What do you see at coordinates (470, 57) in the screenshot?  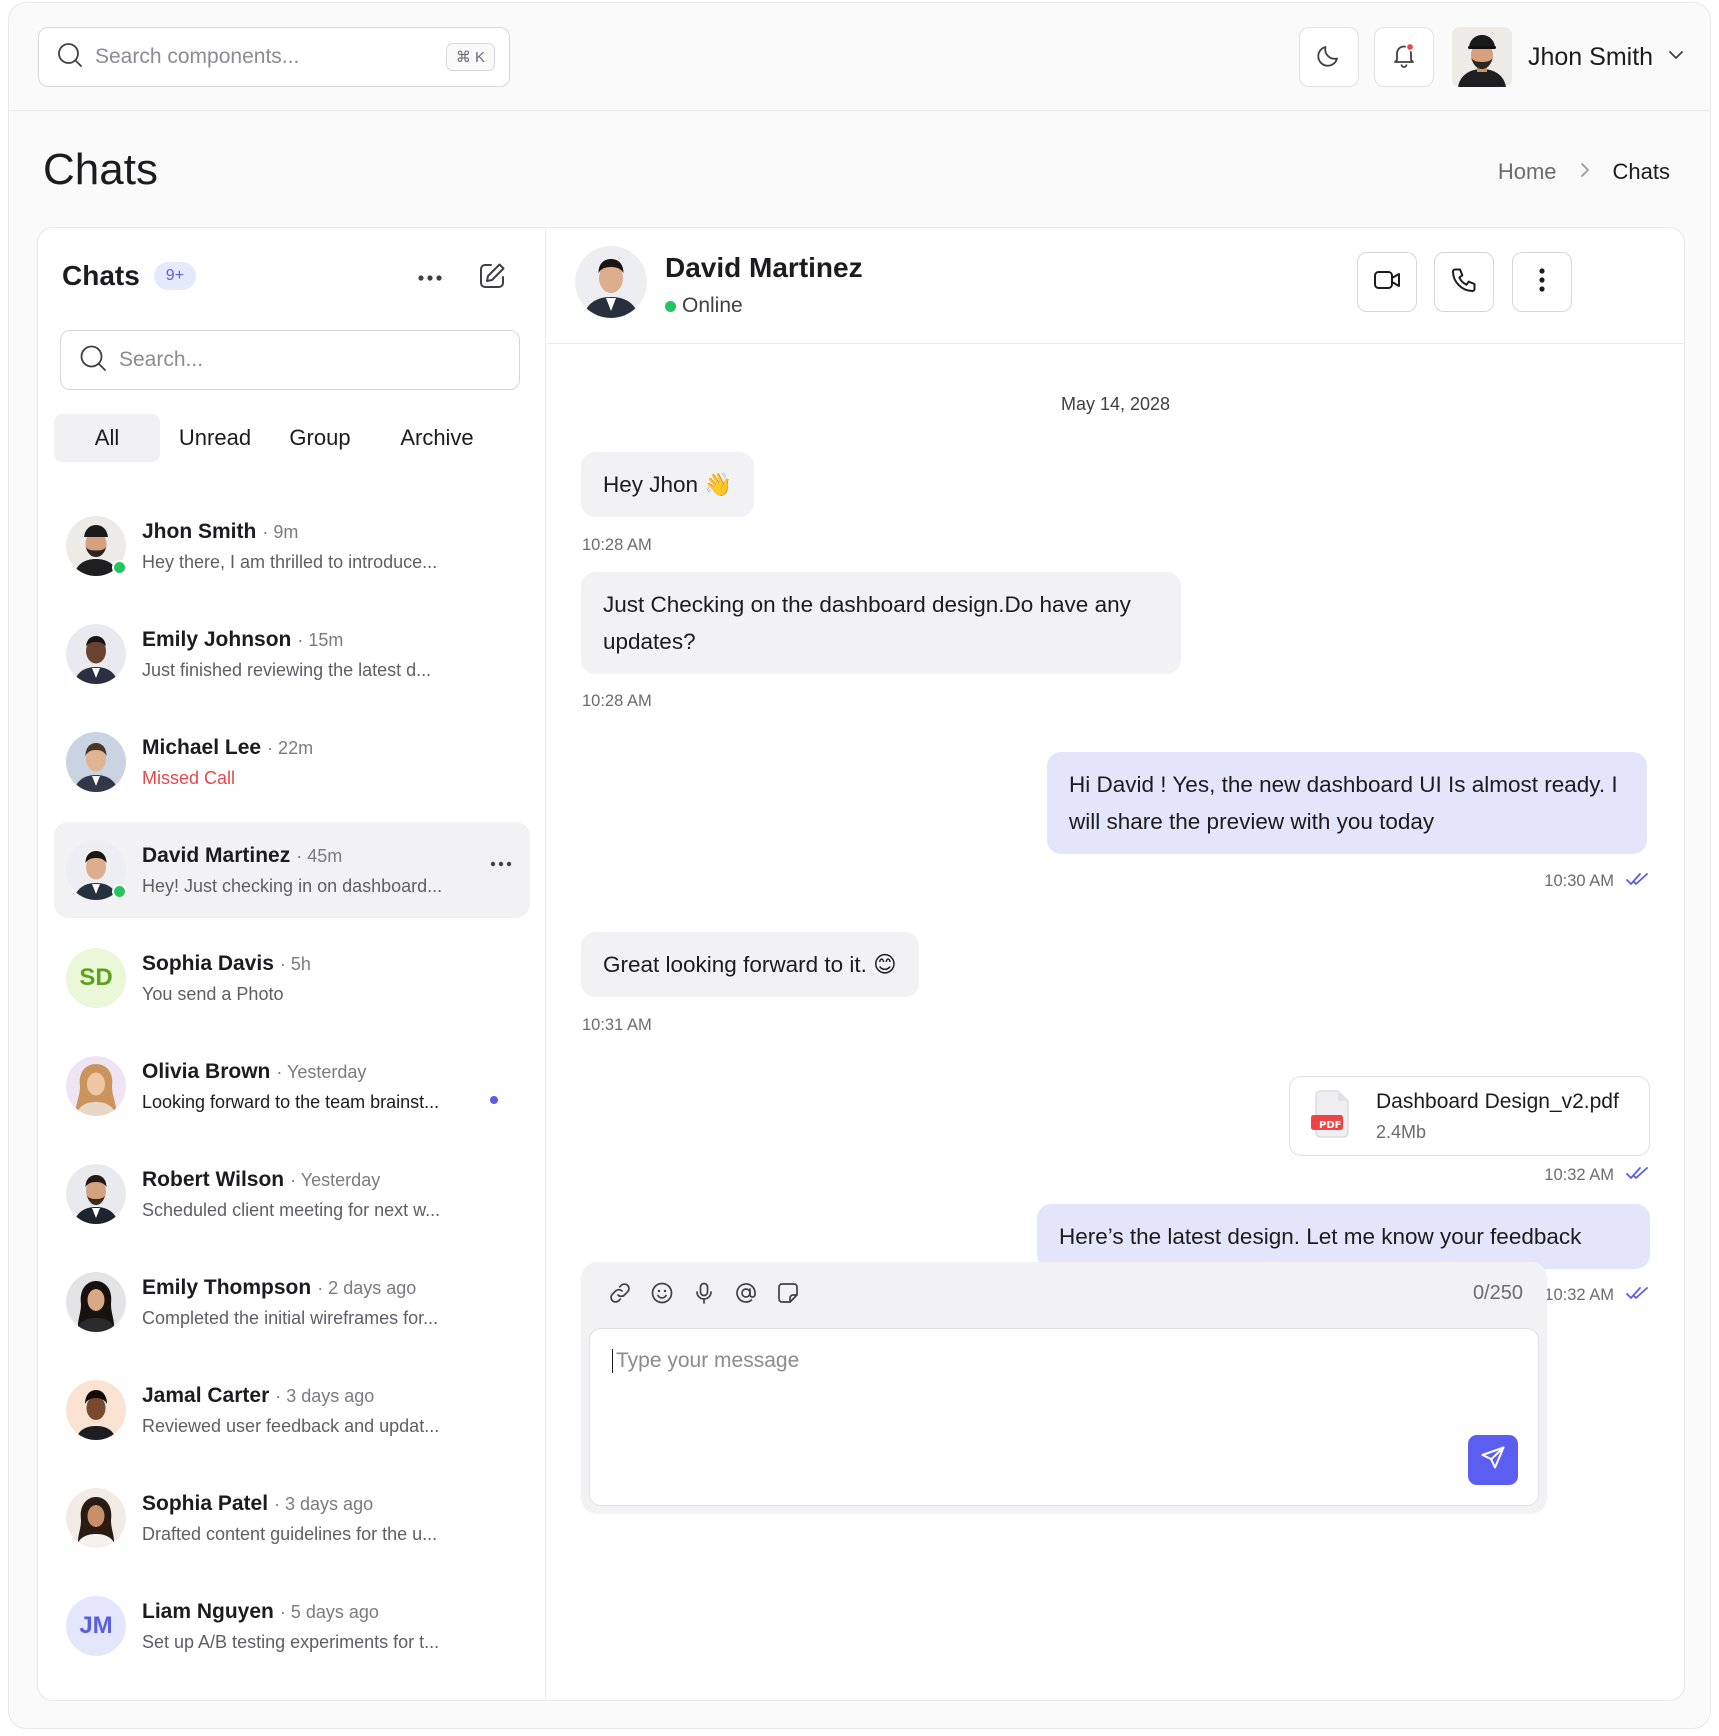 I see `shortcut-hint: ⌘ K` at bounding box center [470, 57].